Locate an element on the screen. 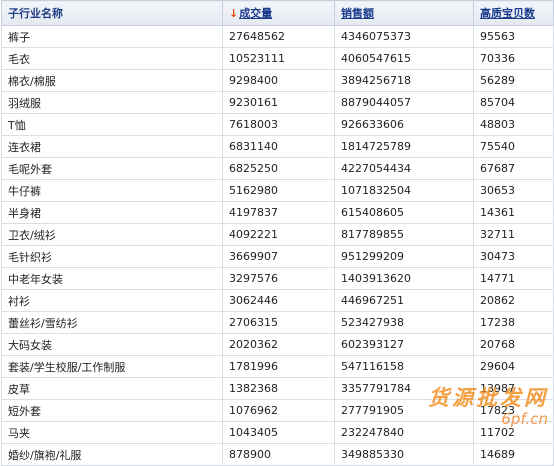 This screenshot has height=466, width=554. cell-category: 短外套 is located at coordinates (112, 410).